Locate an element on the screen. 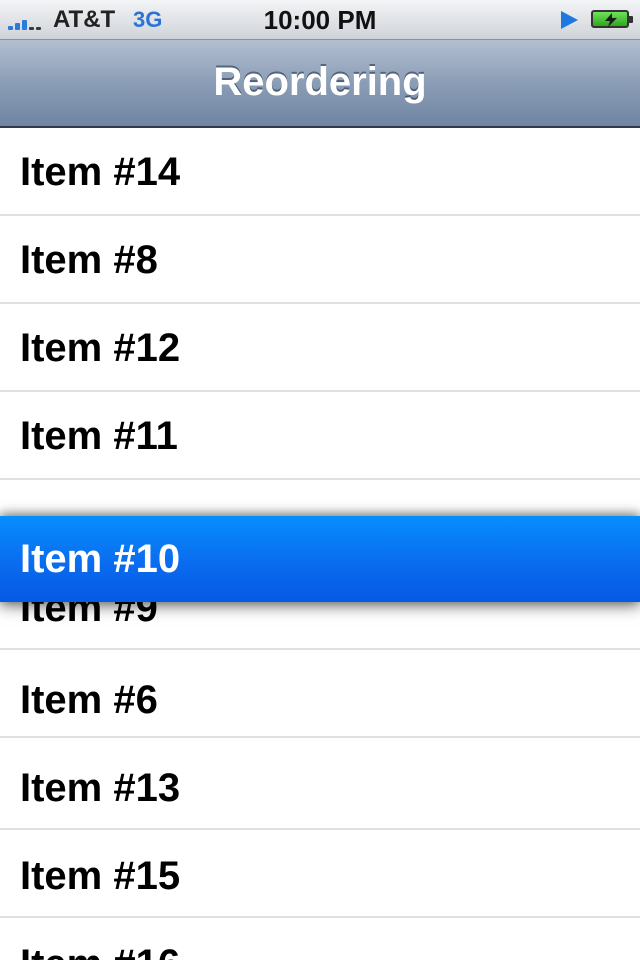 The height and width of the screenshot is (960, 640). page-title: Reordering is located at coordinates (320, 82).